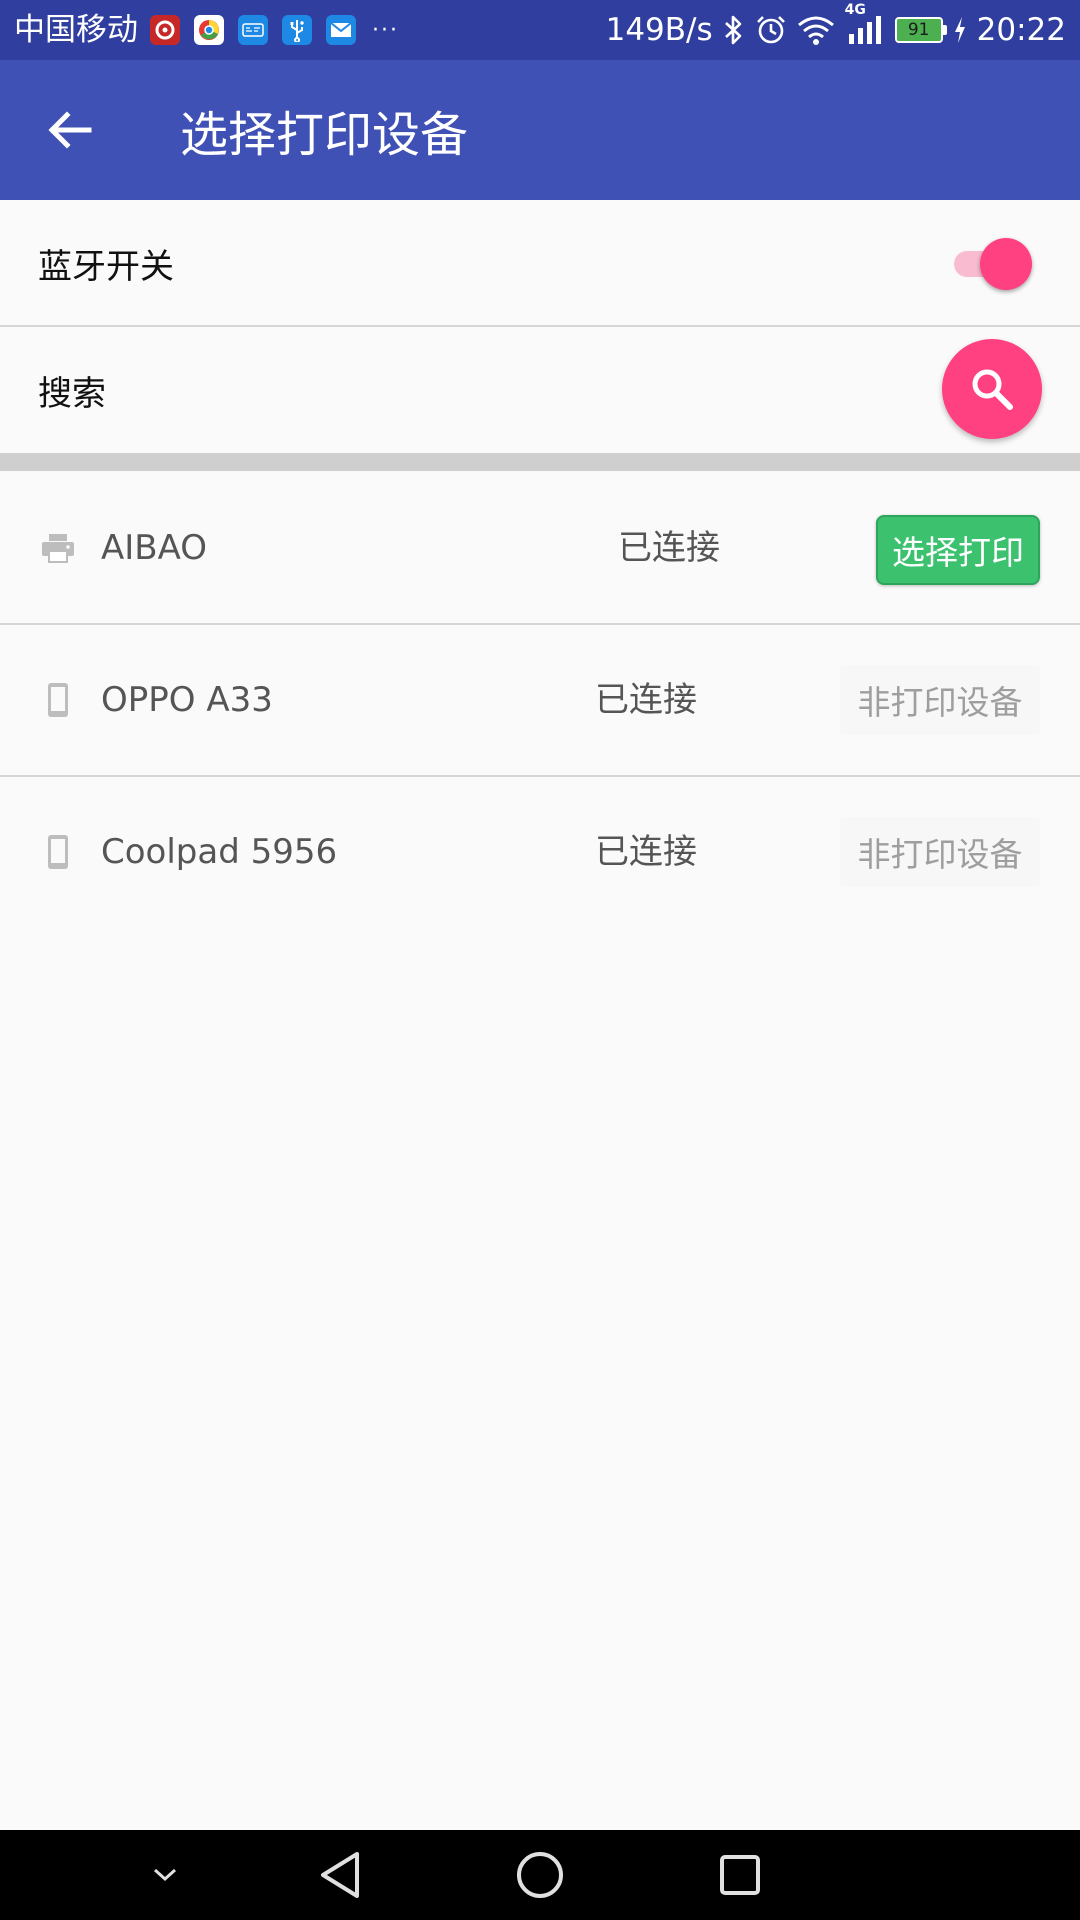 Image resolution: width=1080 pixels, height=1920 pixels. I want to click on navigation-bar, so click(540, 1875).